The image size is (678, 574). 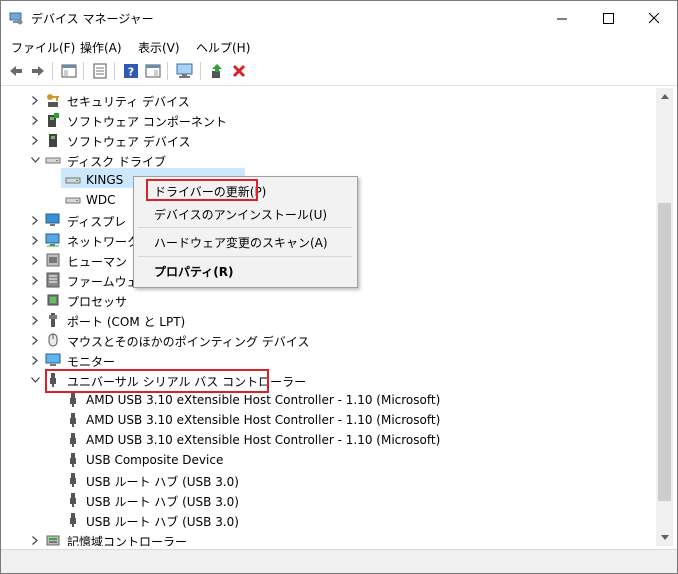 I want to click on tree-child-item: USB Composite Device, so click(x=330, y=460).